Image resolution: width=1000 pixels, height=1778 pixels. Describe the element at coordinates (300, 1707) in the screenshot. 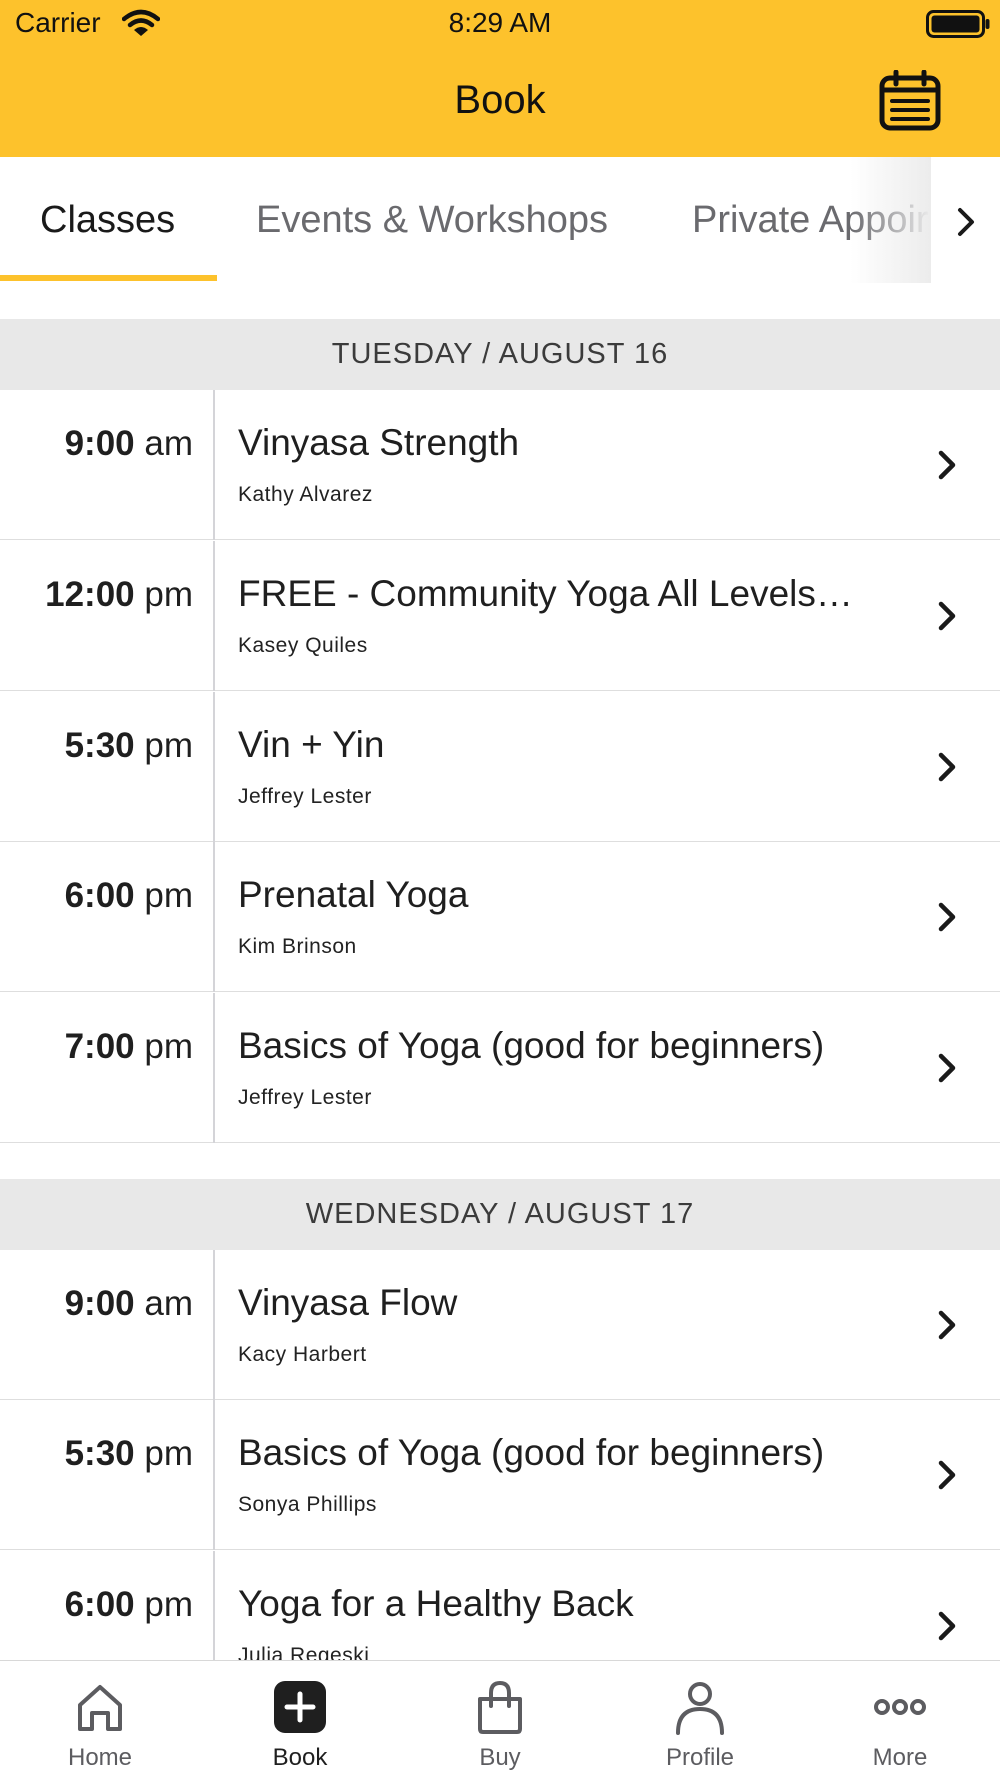

I see `plus-square-icon` at that location.